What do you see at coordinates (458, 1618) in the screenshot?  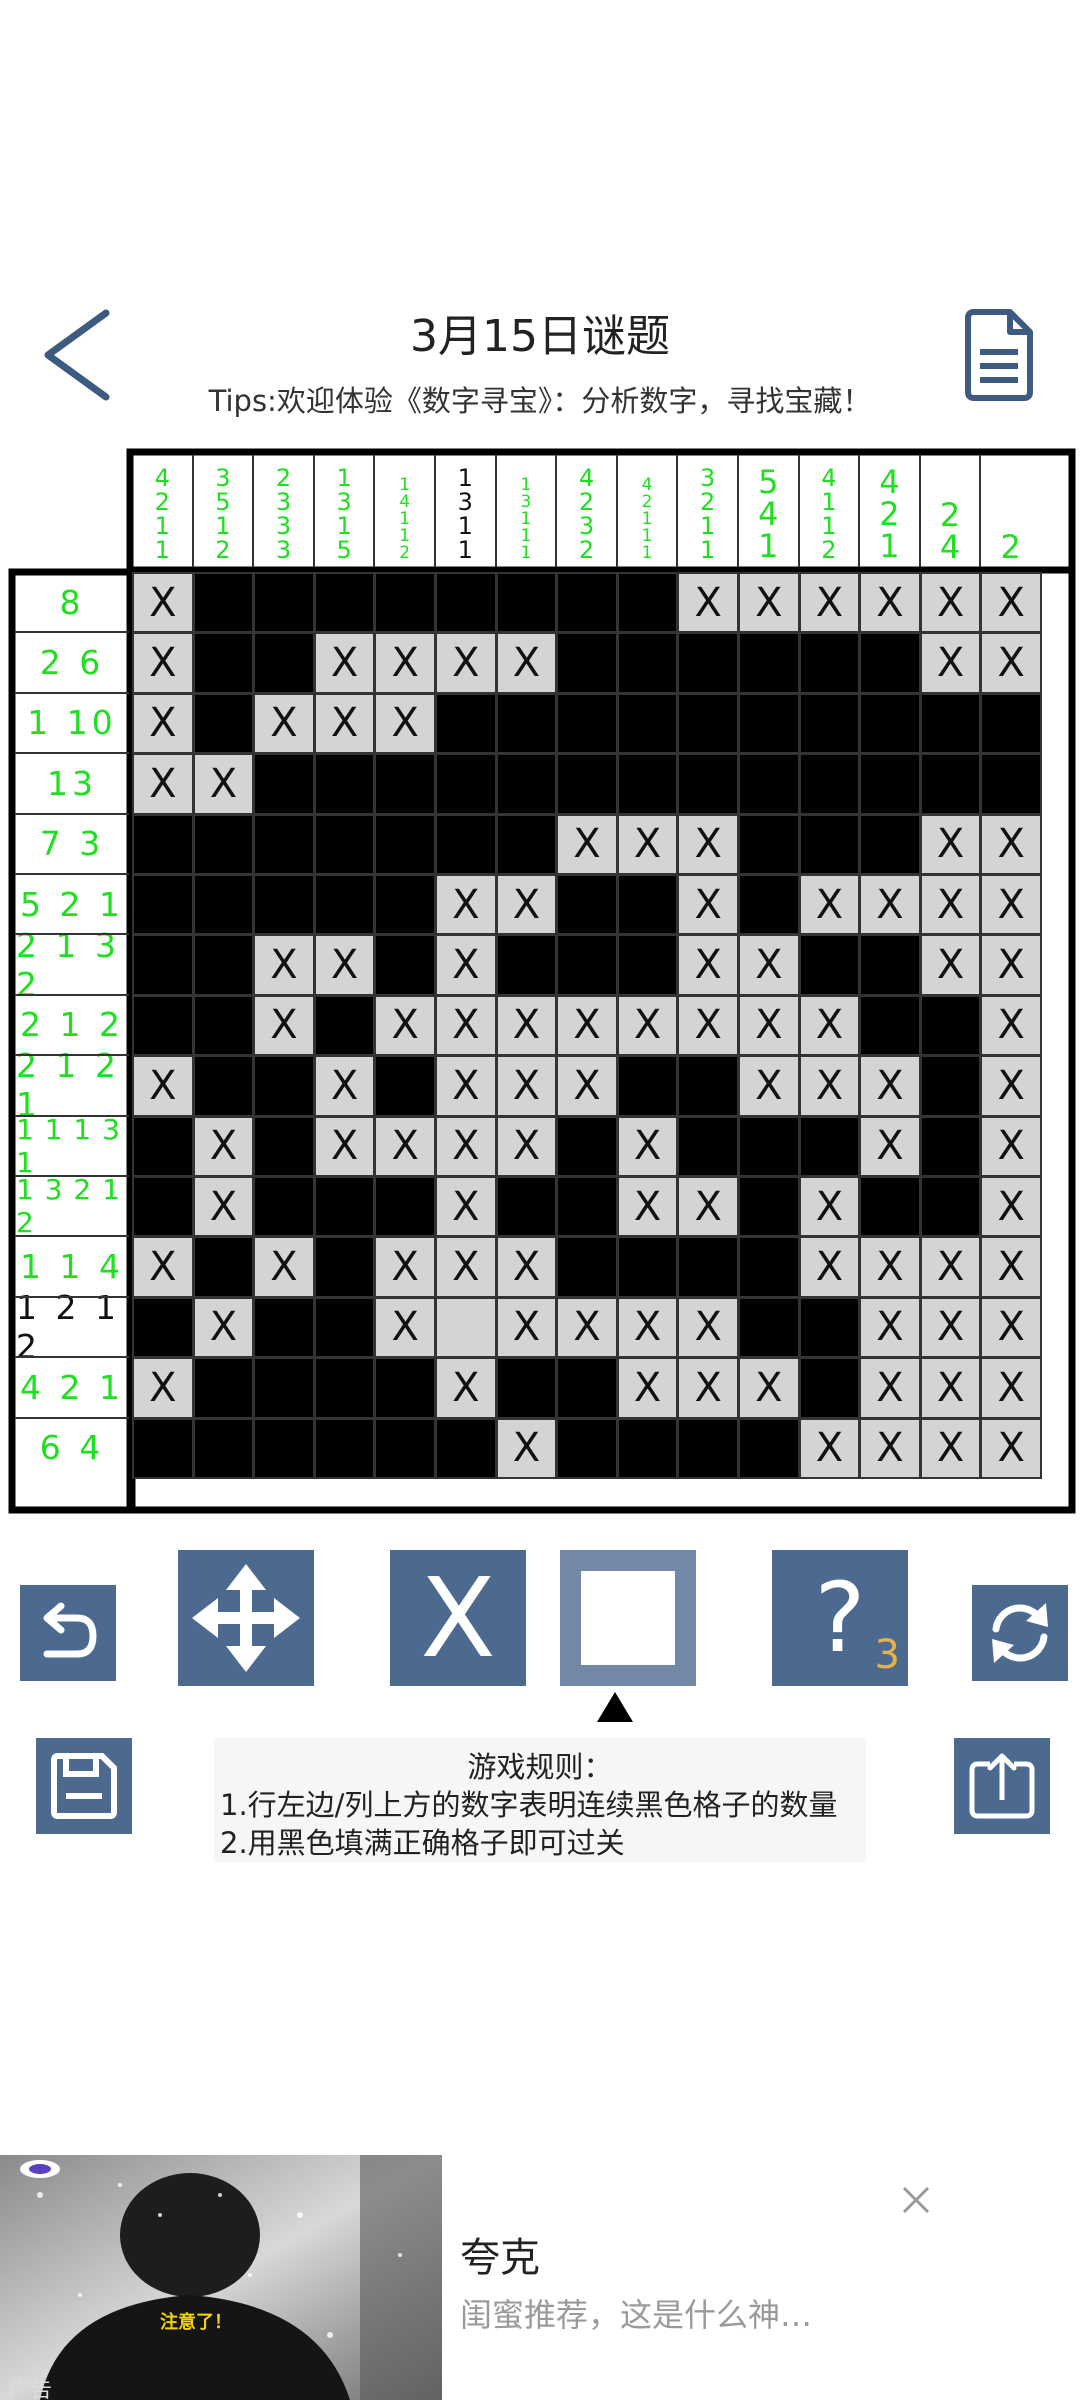 I see `mark-x-button: X` at bounding box center [458, 1618].